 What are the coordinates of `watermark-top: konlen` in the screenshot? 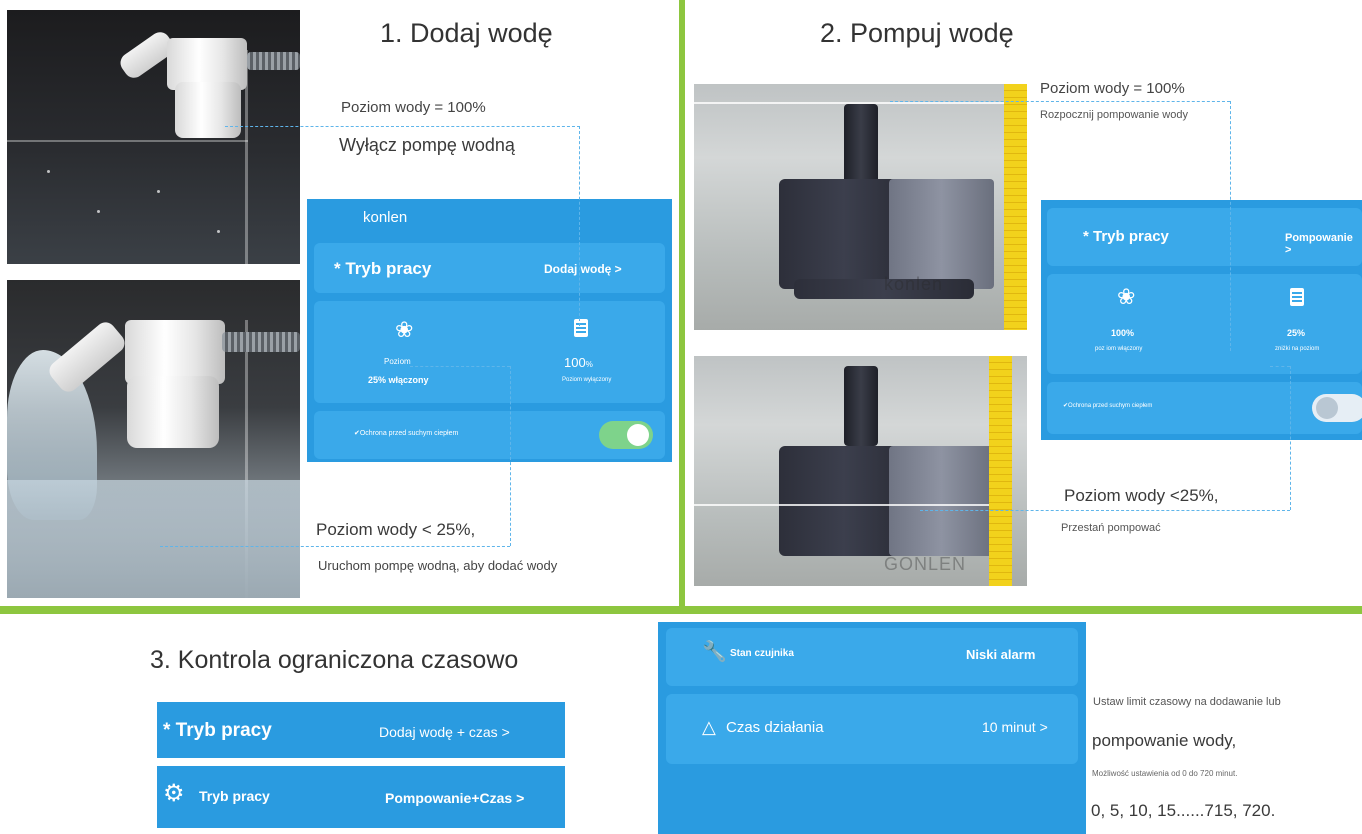 It's located at (914, 284).